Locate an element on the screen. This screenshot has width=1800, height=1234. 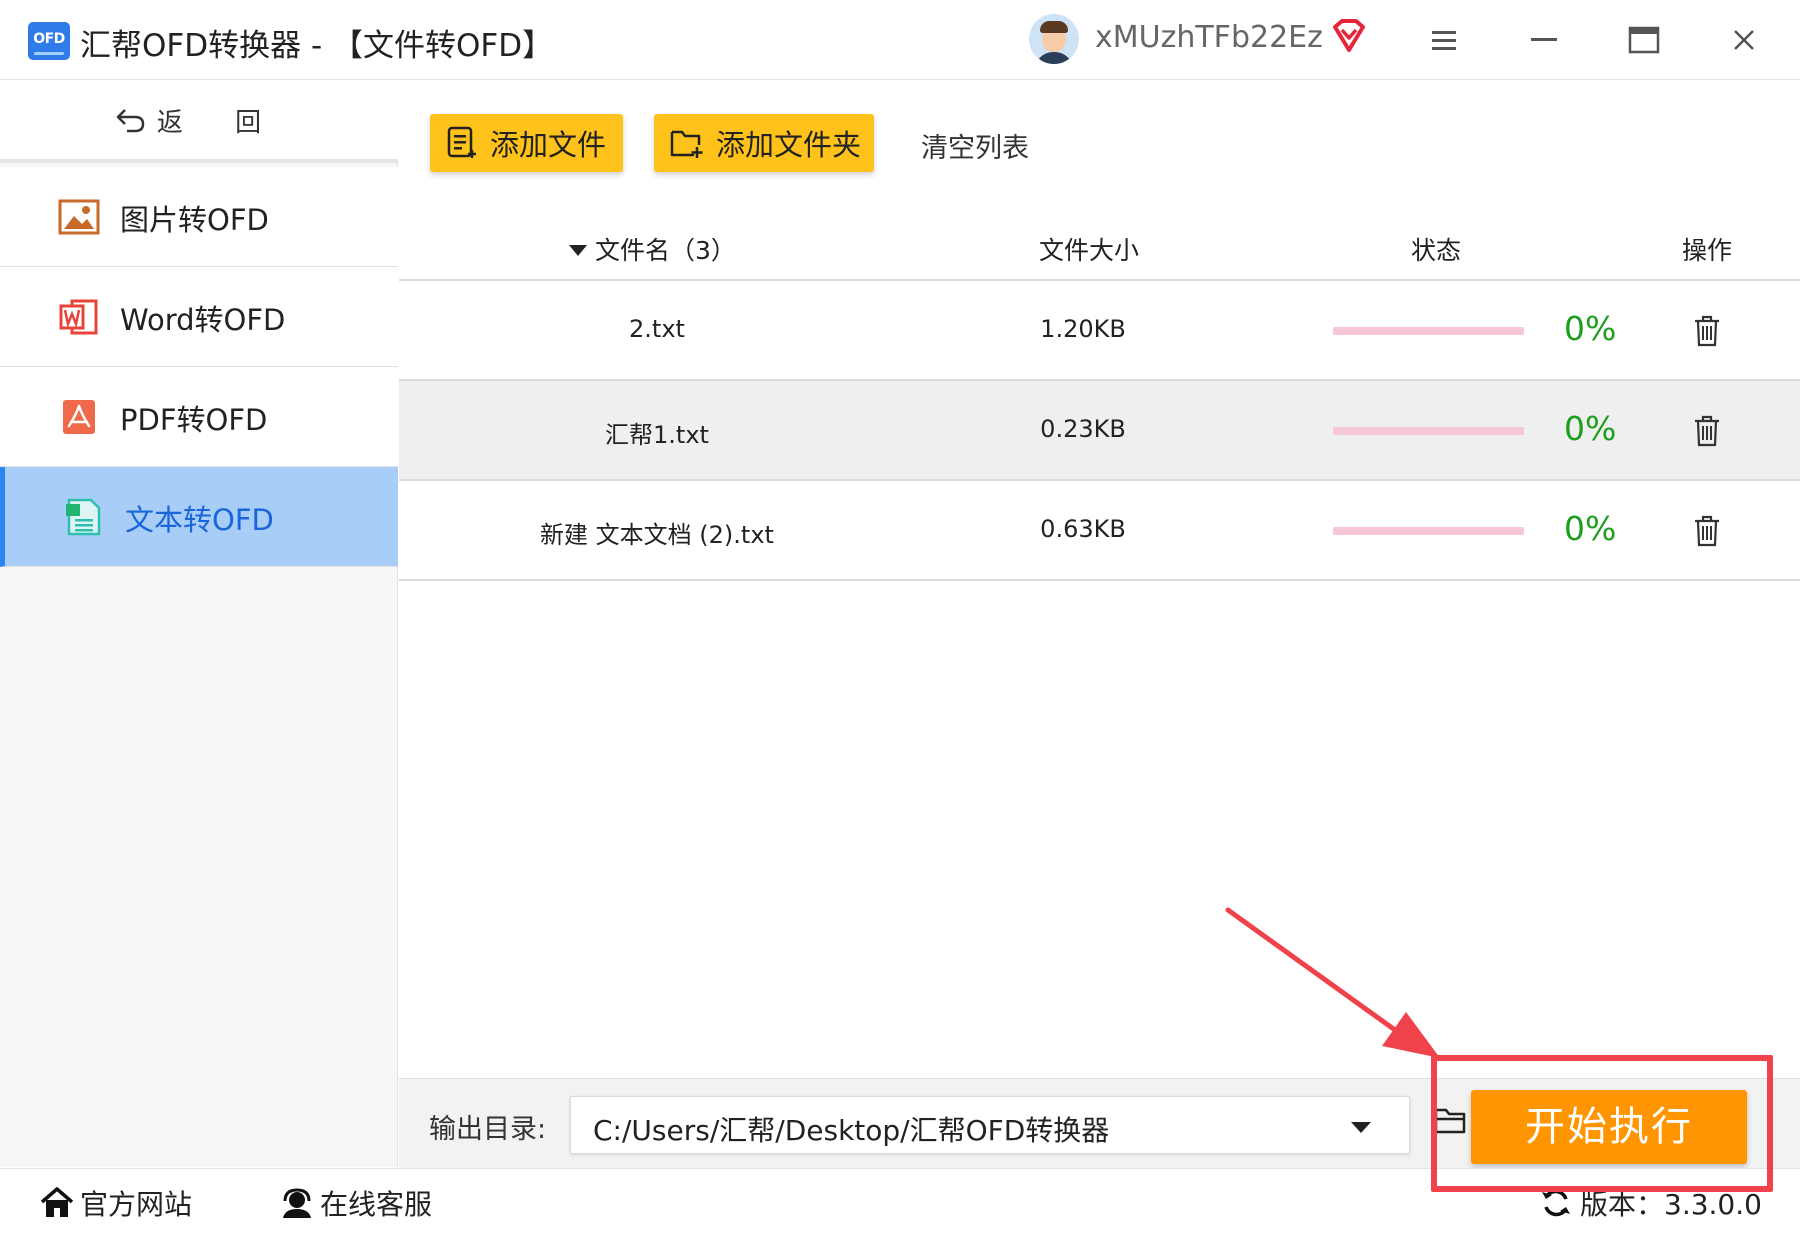
file-name: 汇帮1.txt is located at coordinates (657, 435).